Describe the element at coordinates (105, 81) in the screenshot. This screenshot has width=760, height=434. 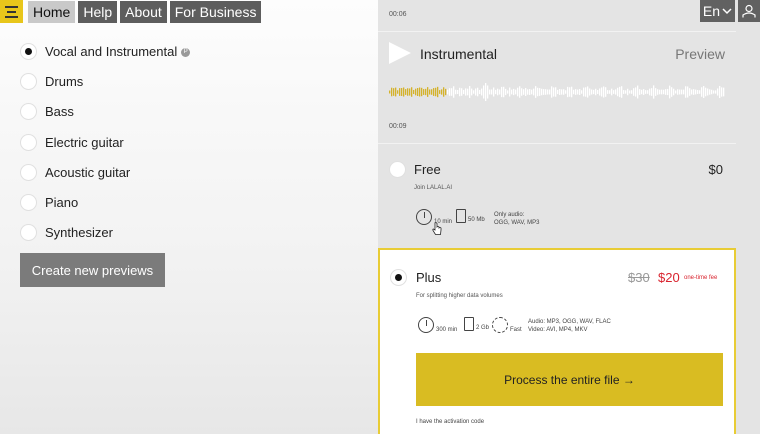
I see `instrument-option-drums: Drums` at that location.